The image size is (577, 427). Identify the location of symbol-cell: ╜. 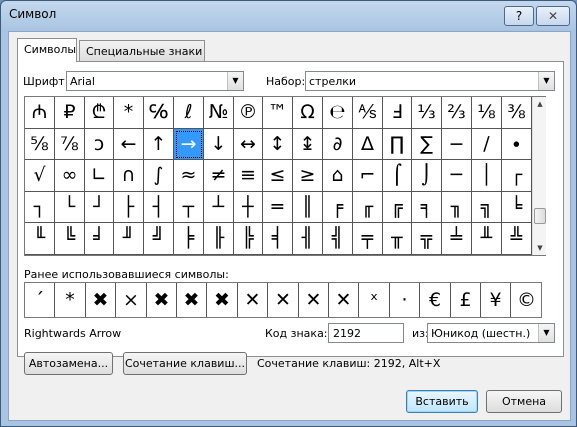
(129, 239).